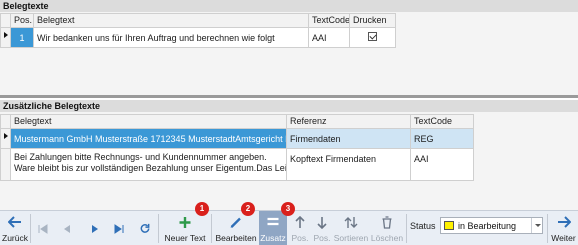 The width and height of the screenshot is (578, 245). I want to click on edit-label: Bearbeiten, so click(236, 238).